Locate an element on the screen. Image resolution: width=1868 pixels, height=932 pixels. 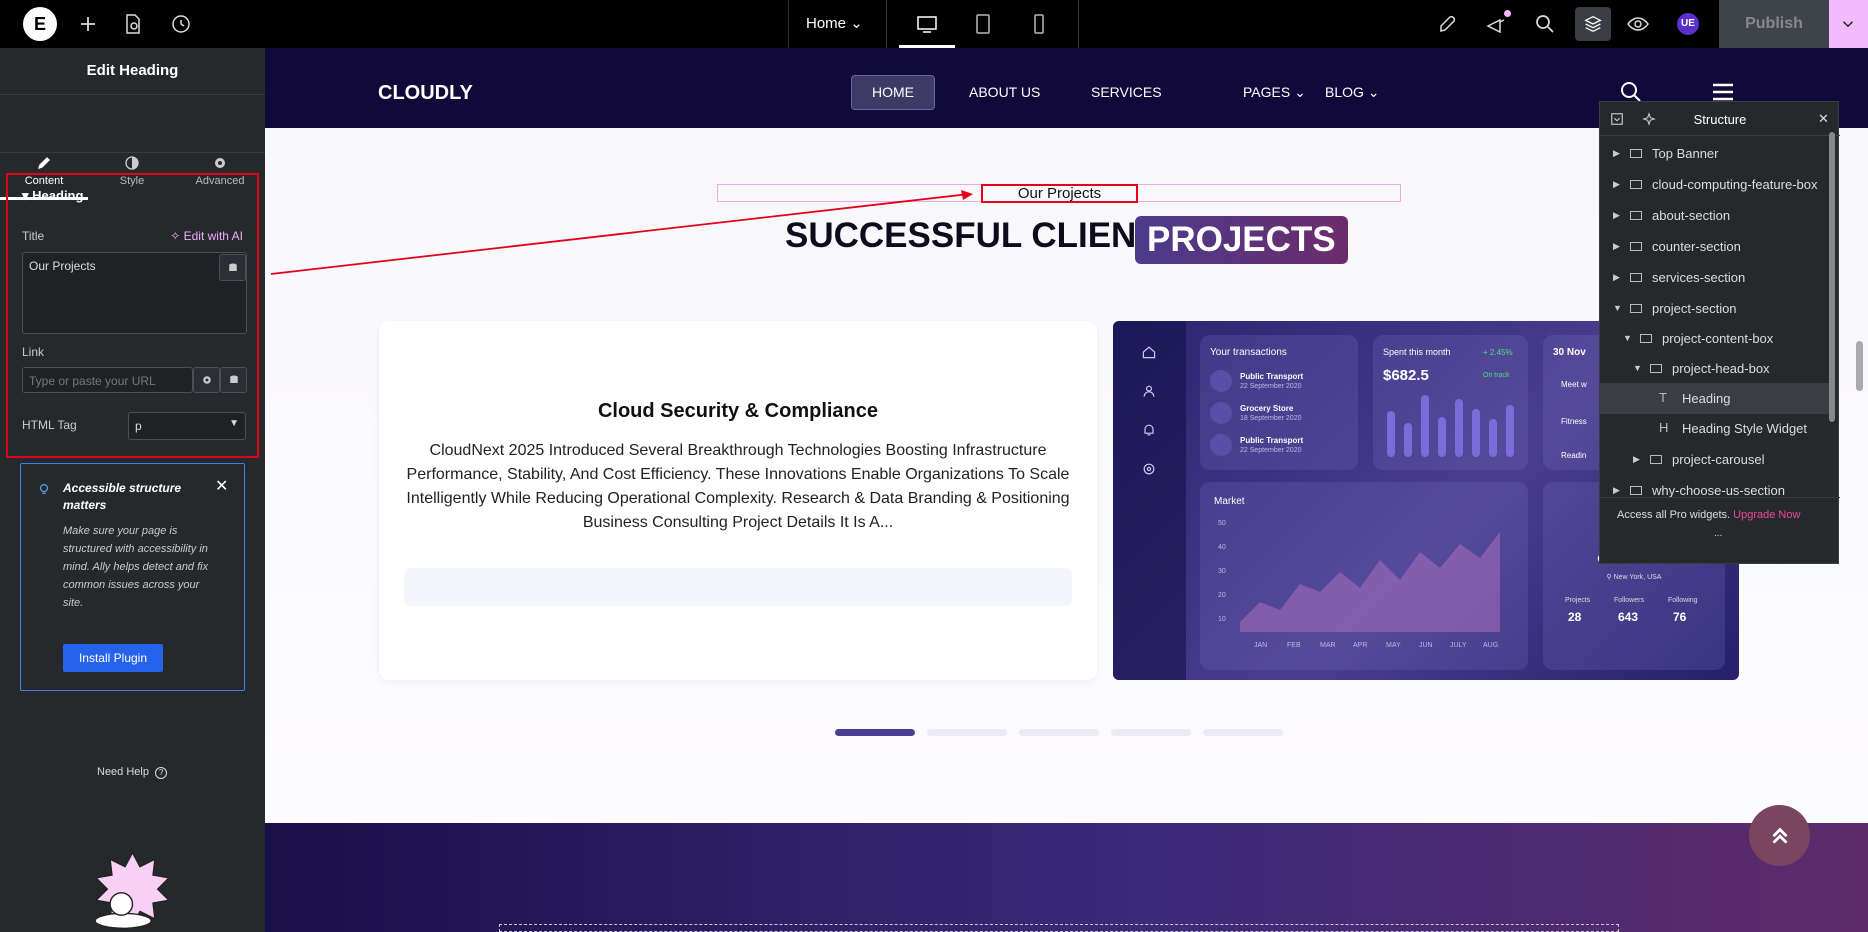
structure-title: Structure is located at coordinates (1720, 119).